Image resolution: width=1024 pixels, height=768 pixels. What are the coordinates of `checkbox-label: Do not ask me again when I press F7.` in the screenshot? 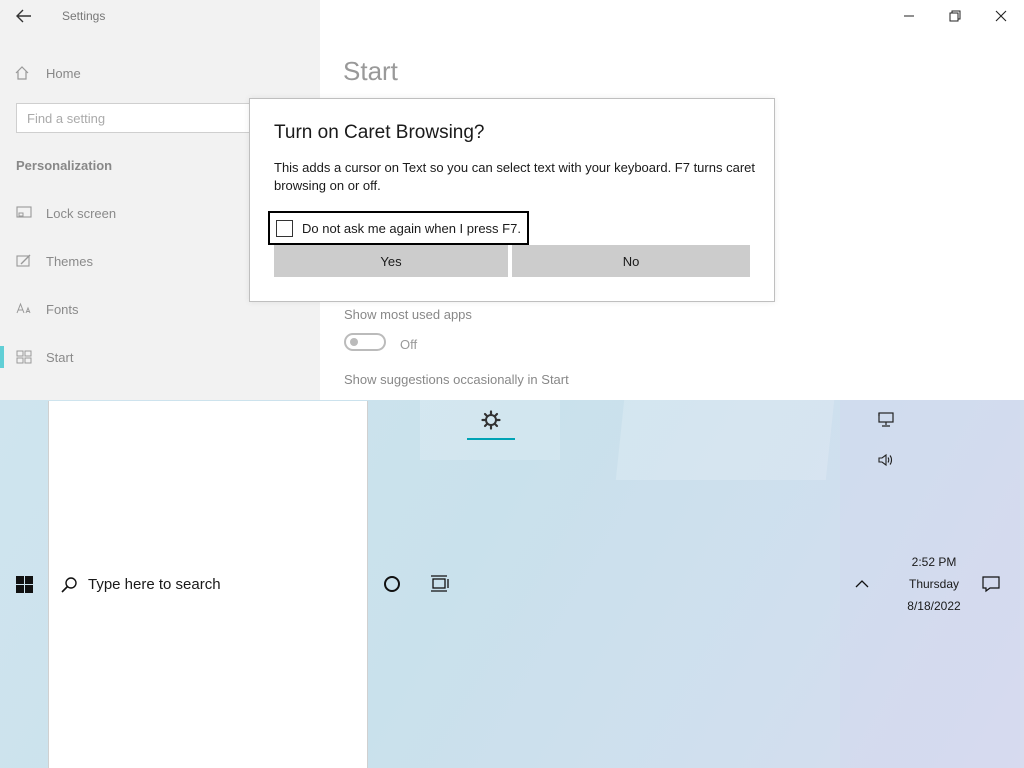 It's located at (411, 228).